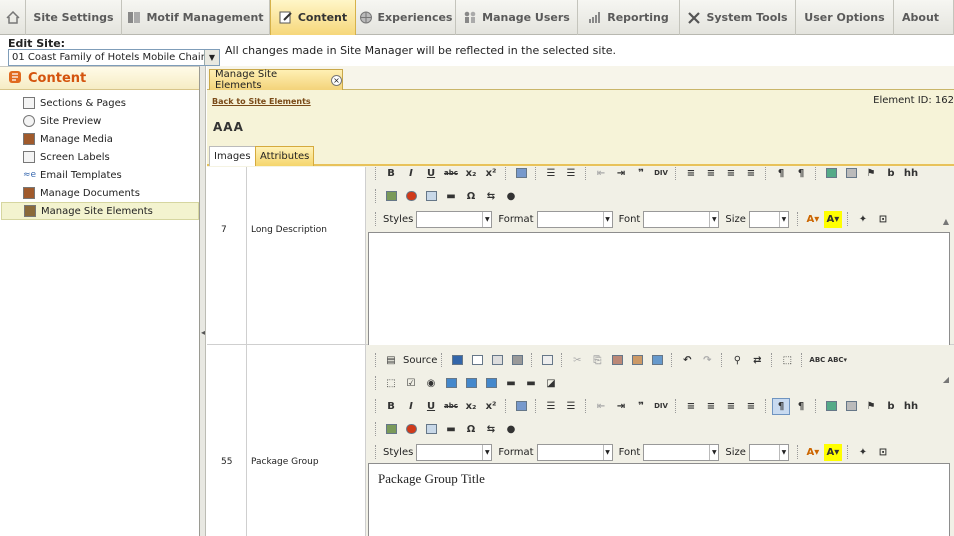 This screenshot has height=536, width=954. I want to click on styles-dropdown: ▼, so click(454, 219).